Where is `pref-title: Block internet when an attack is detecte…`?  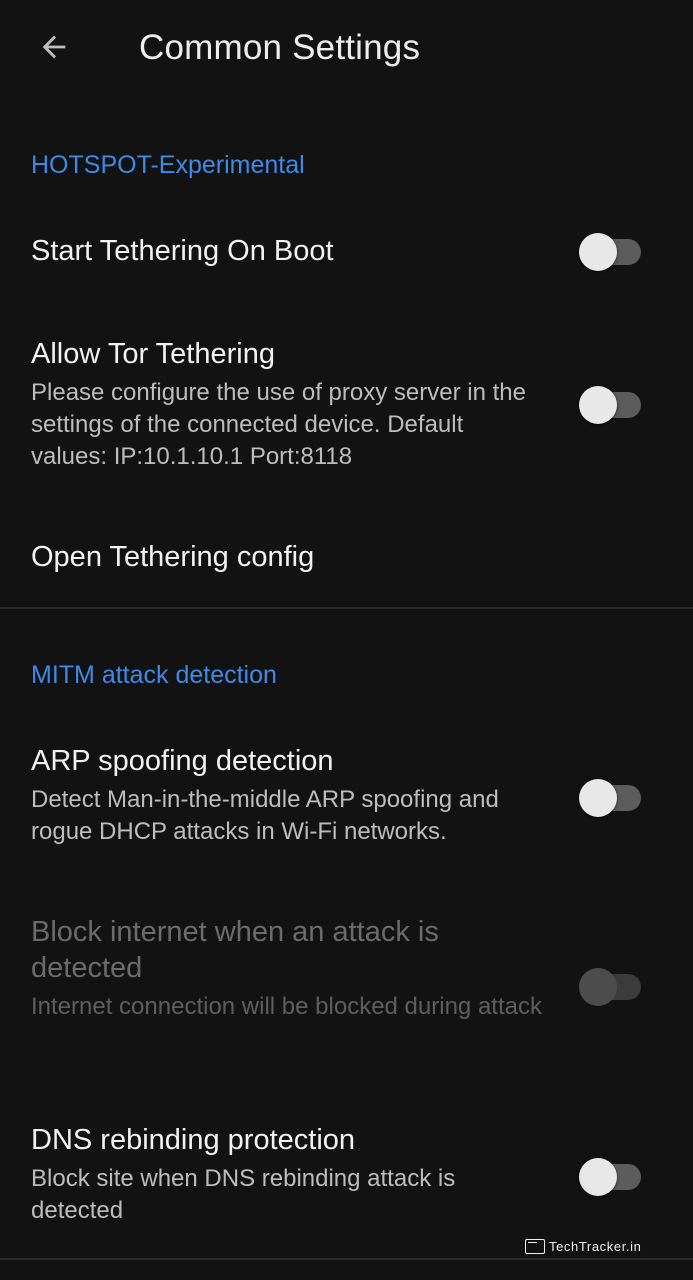
pref-title: Block internet when an attack is detecte… is located at coordinates (235, 950).